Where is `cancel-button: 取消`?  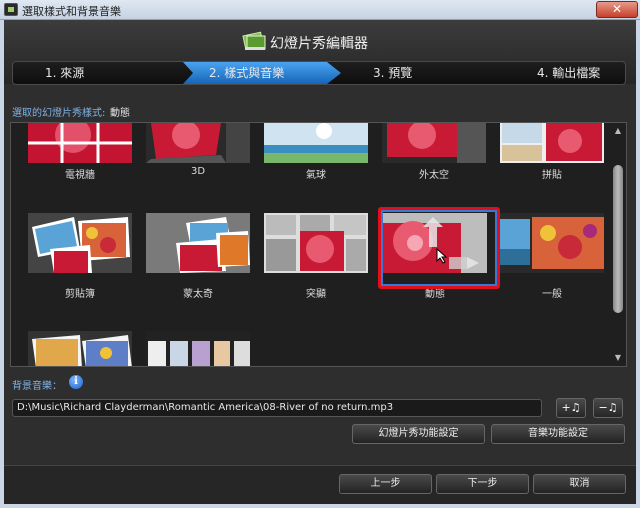 cancel-button: 取消 is located at coordinates (579, 484).